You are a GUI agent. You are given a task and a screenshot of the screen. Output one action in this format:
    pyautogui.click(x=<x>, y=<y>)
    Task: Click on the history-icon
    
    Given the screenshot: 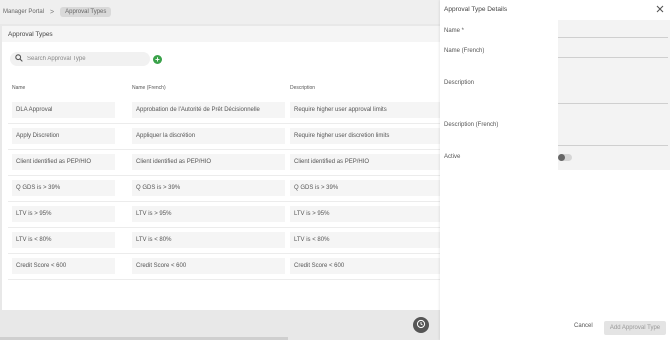 What is the action you would take?
    pyautogui.click(x=421, y=325)
    